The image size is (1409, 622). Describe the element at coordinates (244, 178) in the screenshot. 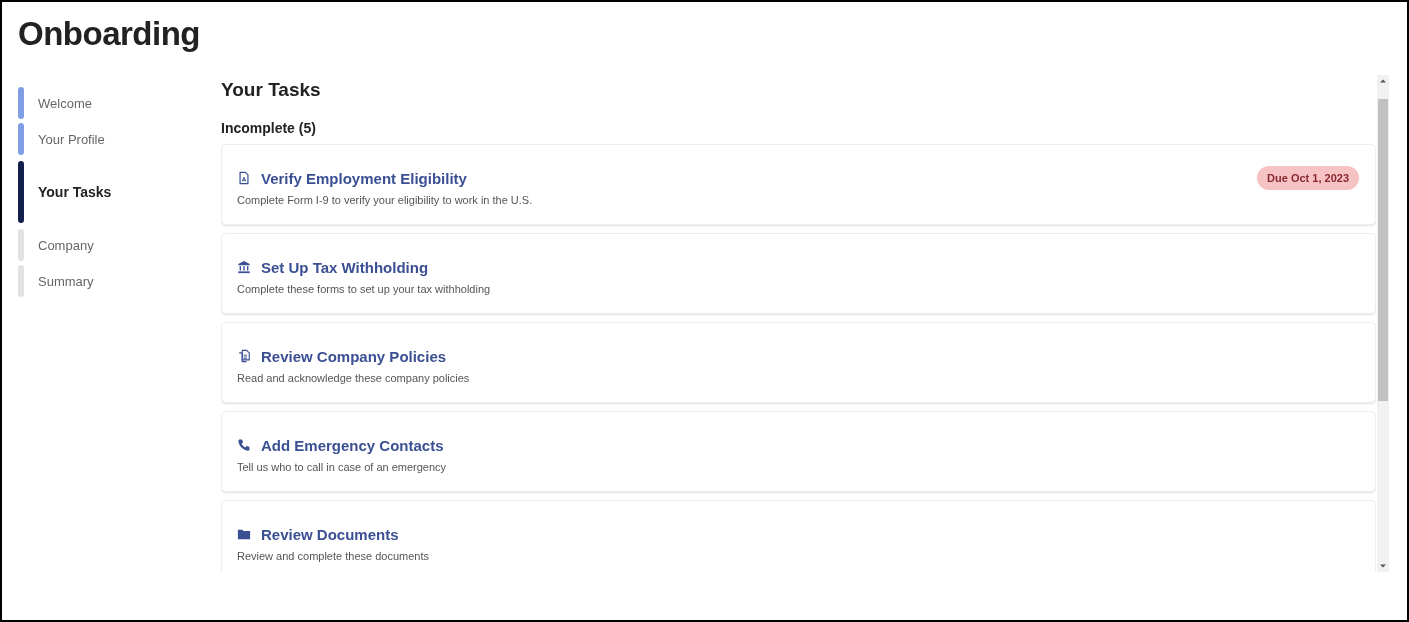

I see `document-icon` at that location.